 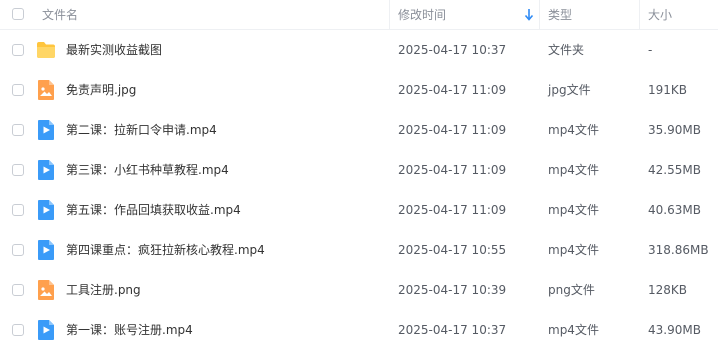 What do you see at coordinates (359, 290) in the screenshot?
I see `file-row: 工具注册.png 2025-04-17 10:39 png文件 128KB` at bounding box center [359, 290].